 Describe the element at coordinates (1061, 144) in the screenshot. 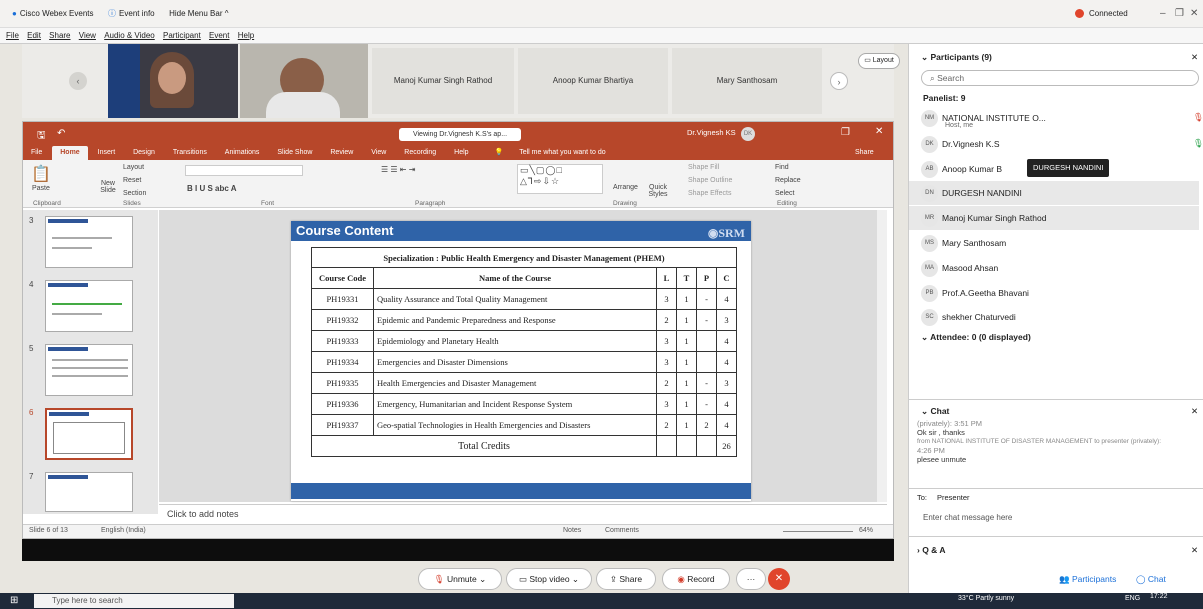

I see `participant-row: DK Dr.Vignesh K.S` at that location.